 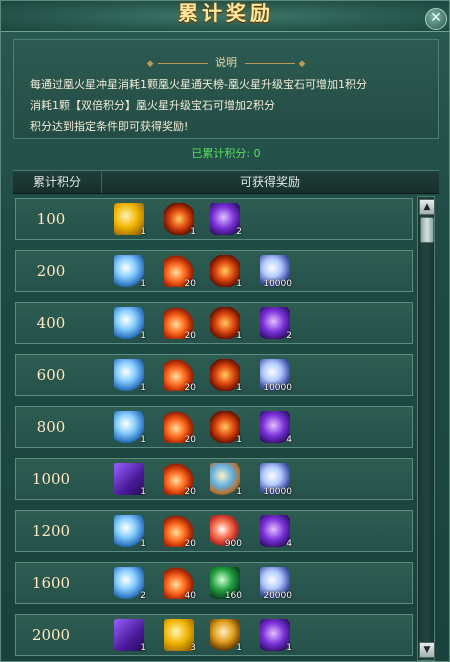 What do you see at coordinates (427, 650) in the screenshot?
I see `scroll-down-arrow-icon: ▼` at bounding box center [427, 650].